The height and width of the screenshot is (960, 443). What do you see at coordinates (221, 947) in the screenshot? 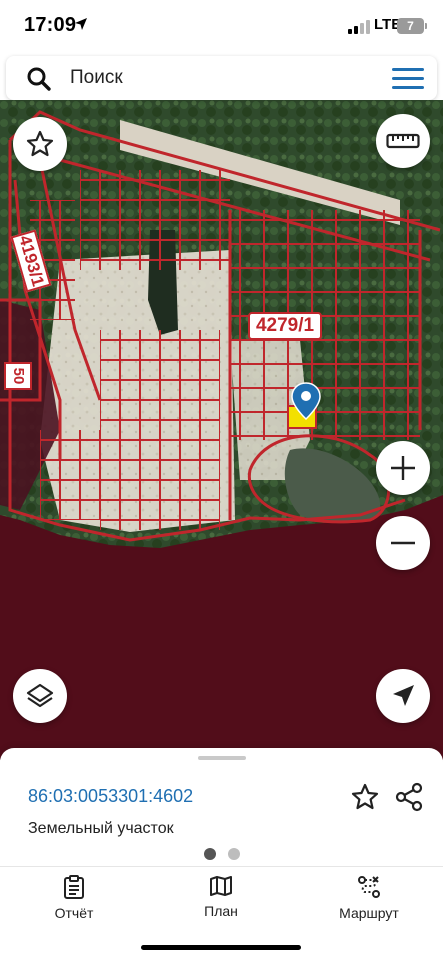
I see `home-indicator` at bounding box center [221, 947].